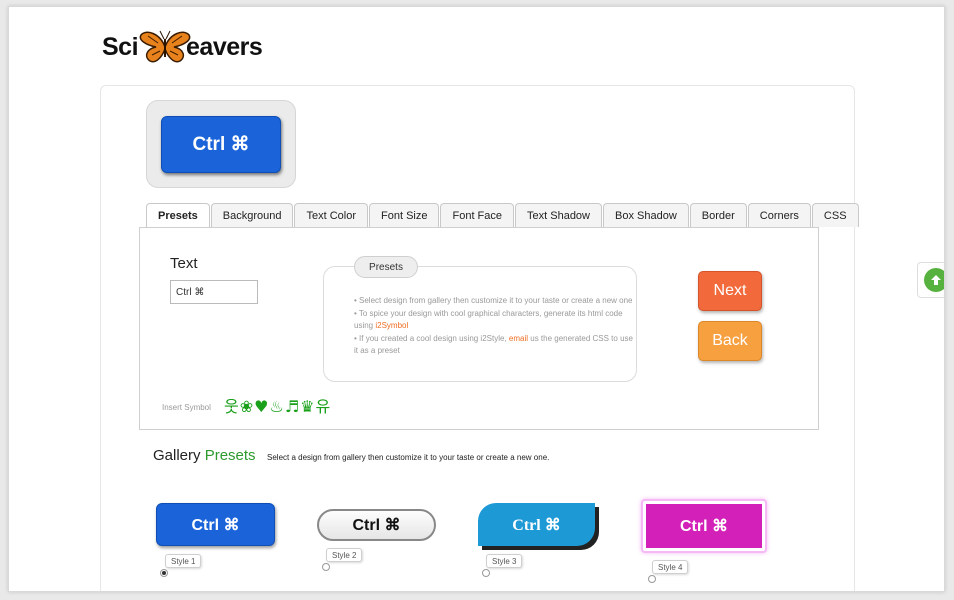 This screenshot has width=954, height=600. What do you see at coordinates (670, 567) in the screenshot?
I see `style-4-label: Style 4` at bounding box center [670, 567].